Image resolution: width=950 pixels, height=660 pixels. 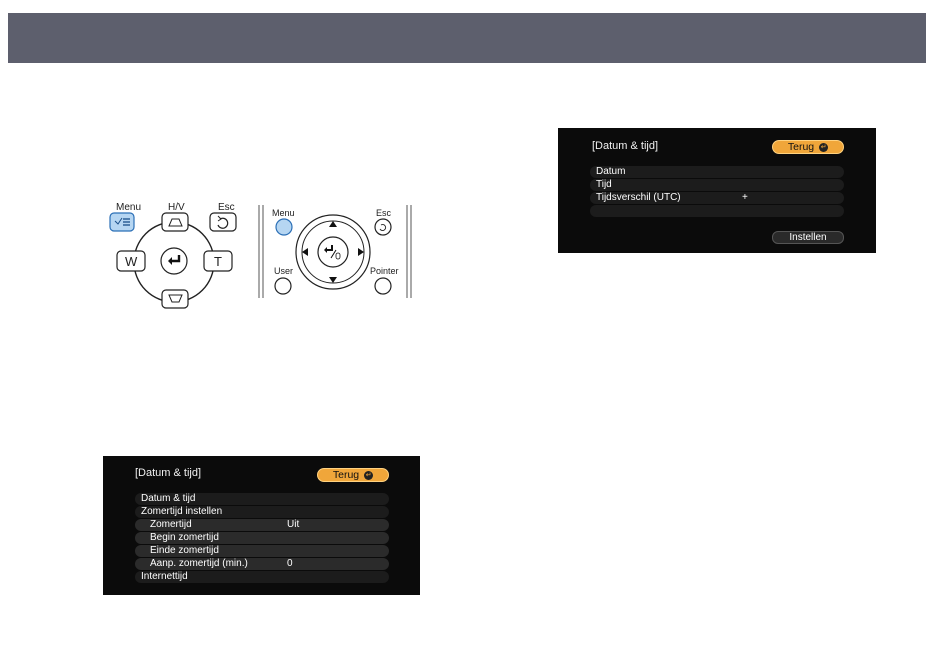 What do you see at coordinates (604, 184) in the screenshot?
I see `osd-entry-row-label: Tijd` at bounding box center [604, 184].